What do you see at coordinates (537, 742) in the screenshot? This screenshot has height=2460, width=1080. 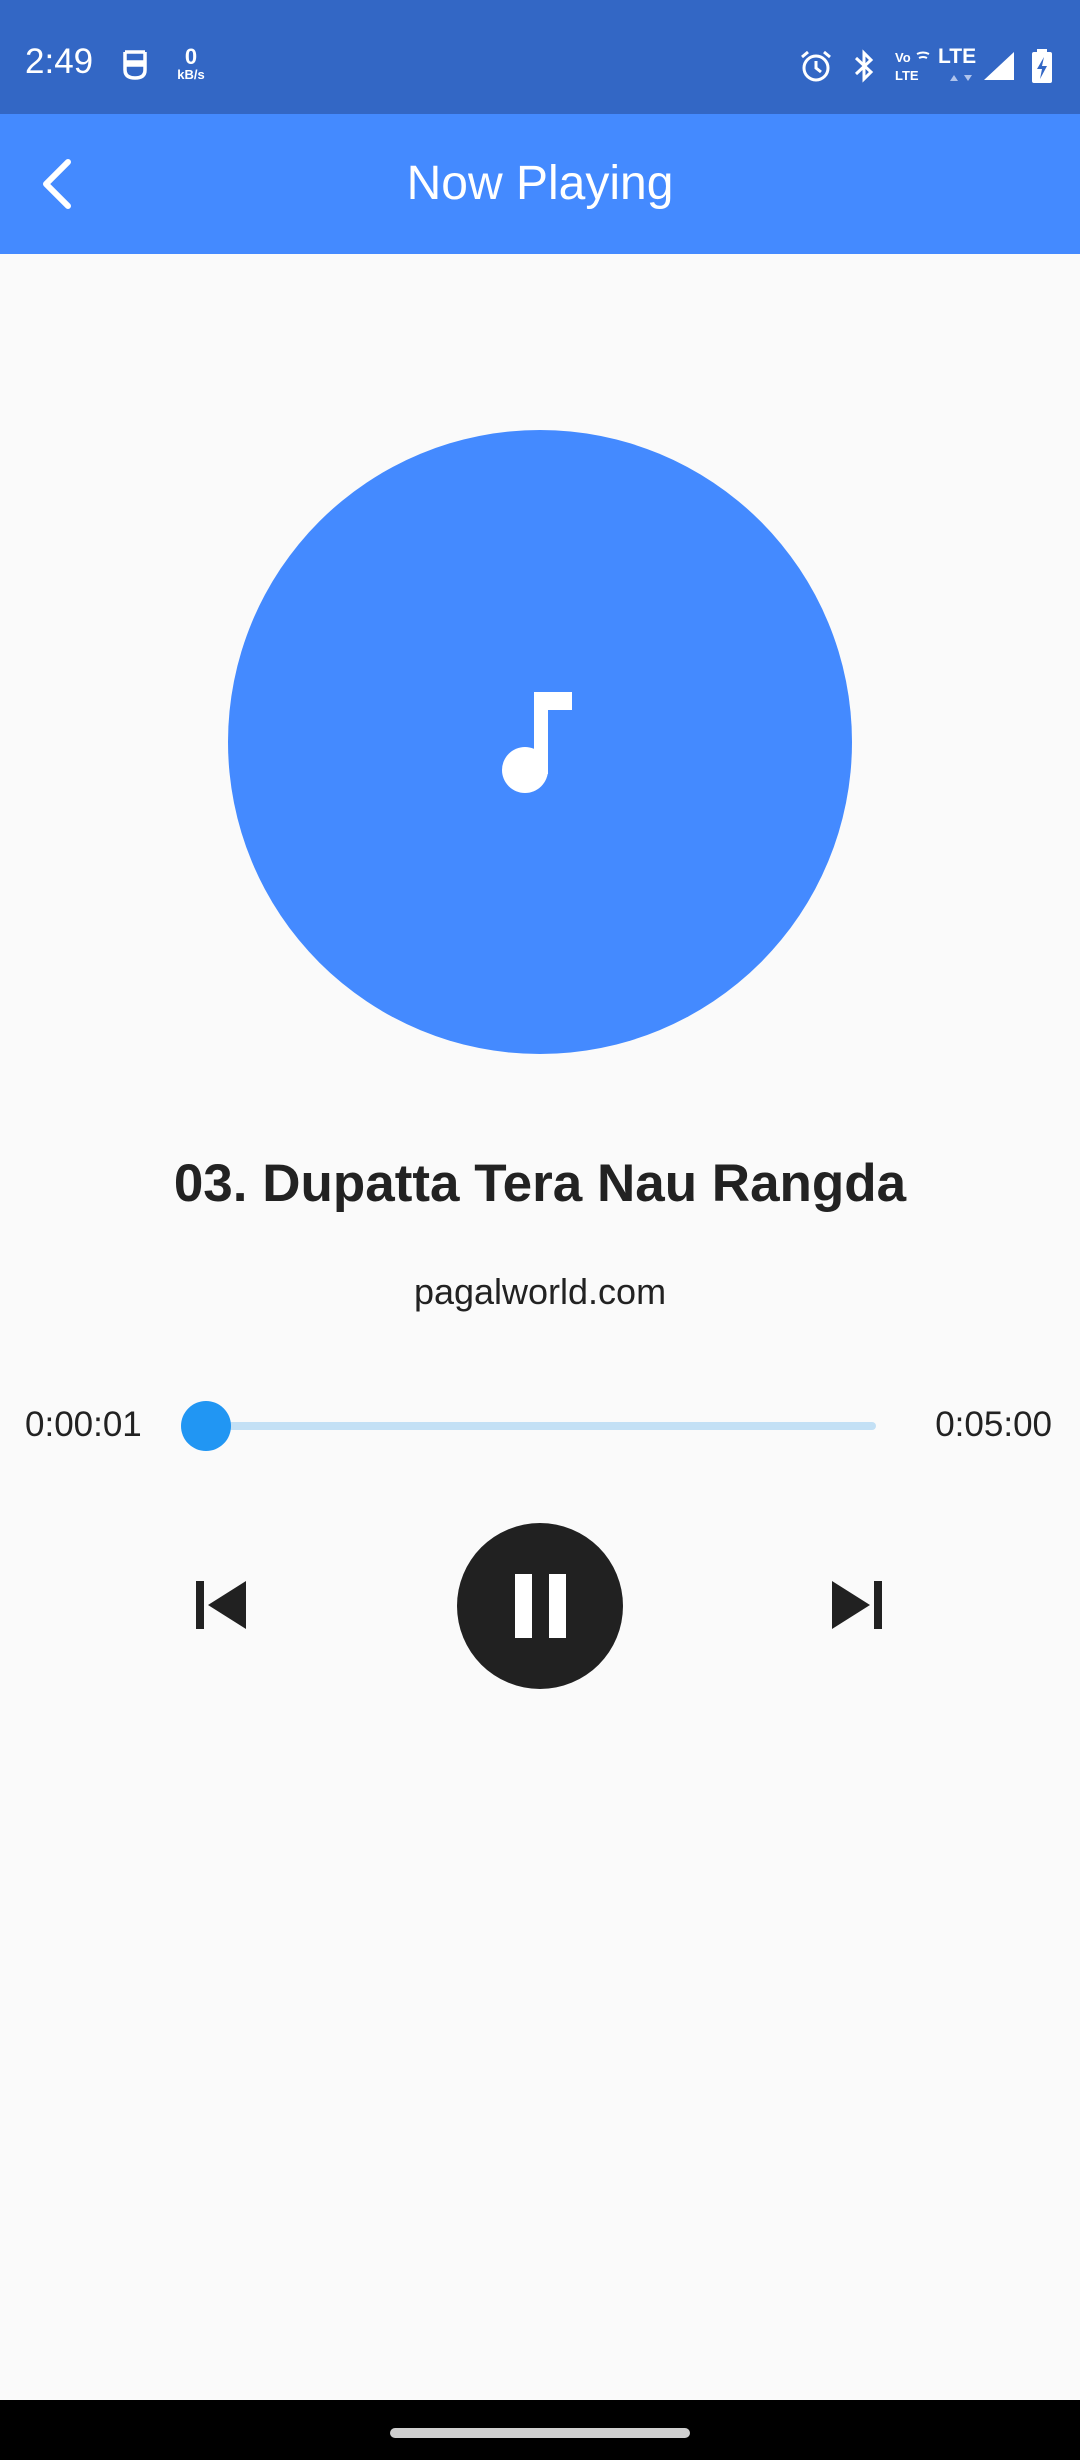 I see `music-note-icon` at bounding box center [537, 742].